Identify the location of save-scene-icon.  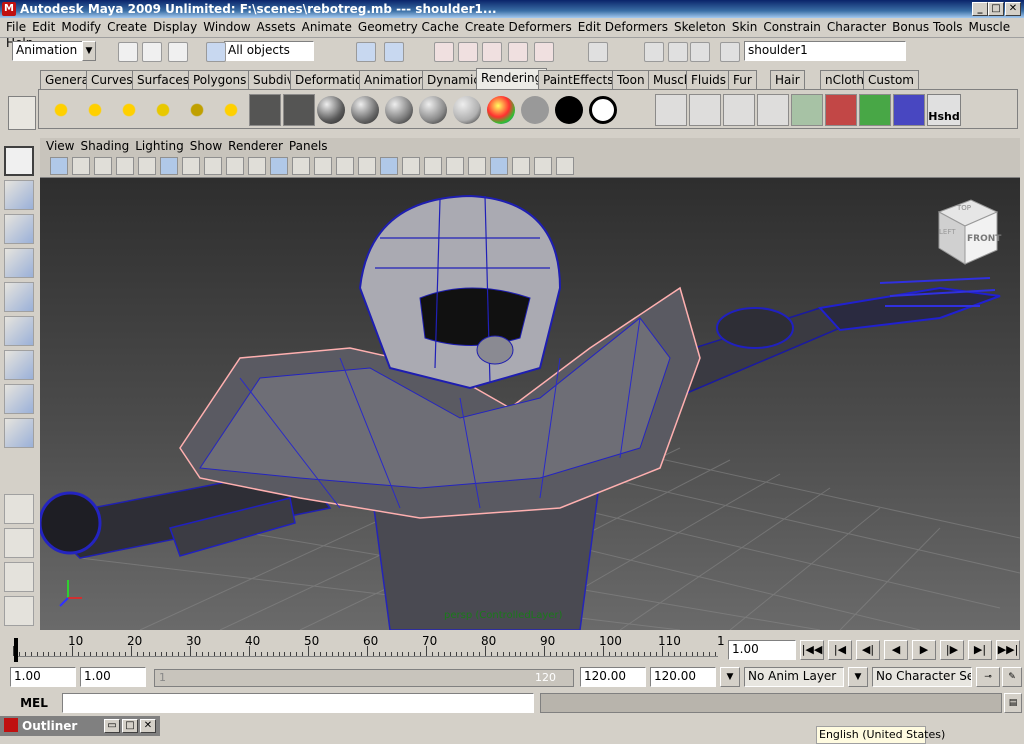
(178, 52).